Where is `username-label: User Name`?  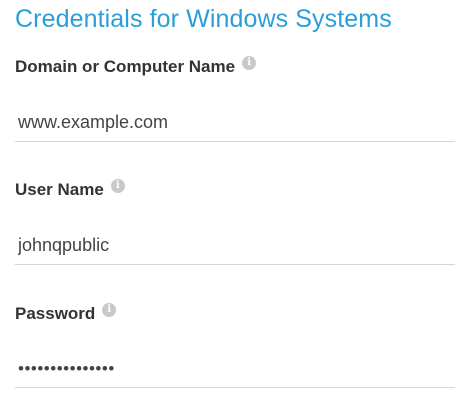 username-label: User Name is located at coordinates (59, 189).